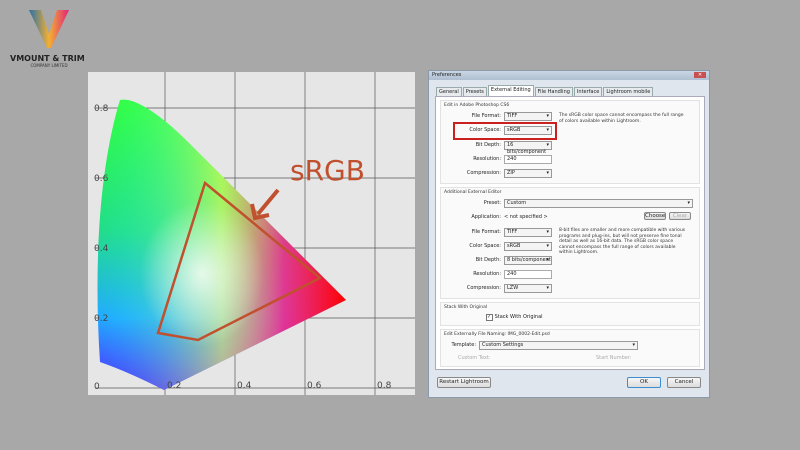 Image resolution: width=800 pixels, height=450 pixels. Describe the element at coordinates (588, 91) in the screenshot. I see `tab-interface: Interface` at that location.